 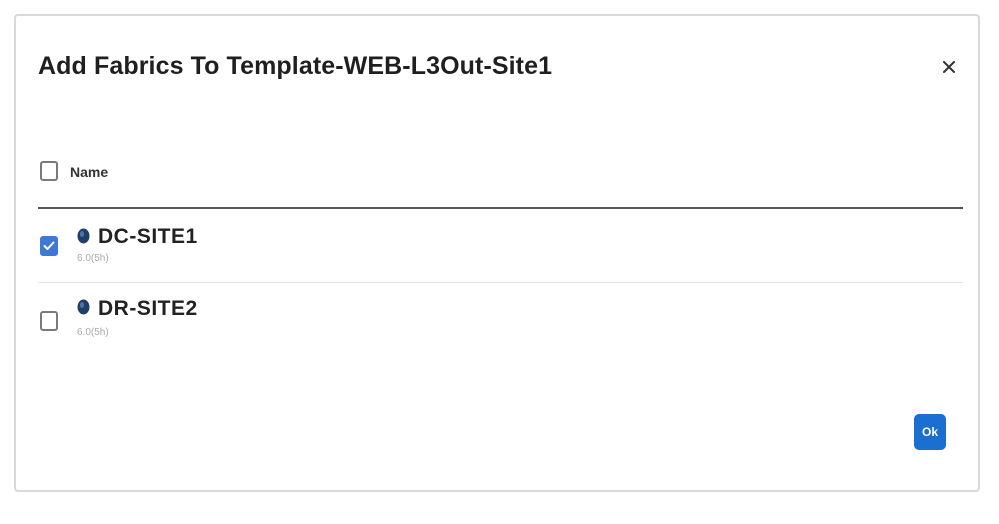 What do you see at coordinates (500, 208) in the screenshot?
I see `header-divider` at bounding box center [500, 208].